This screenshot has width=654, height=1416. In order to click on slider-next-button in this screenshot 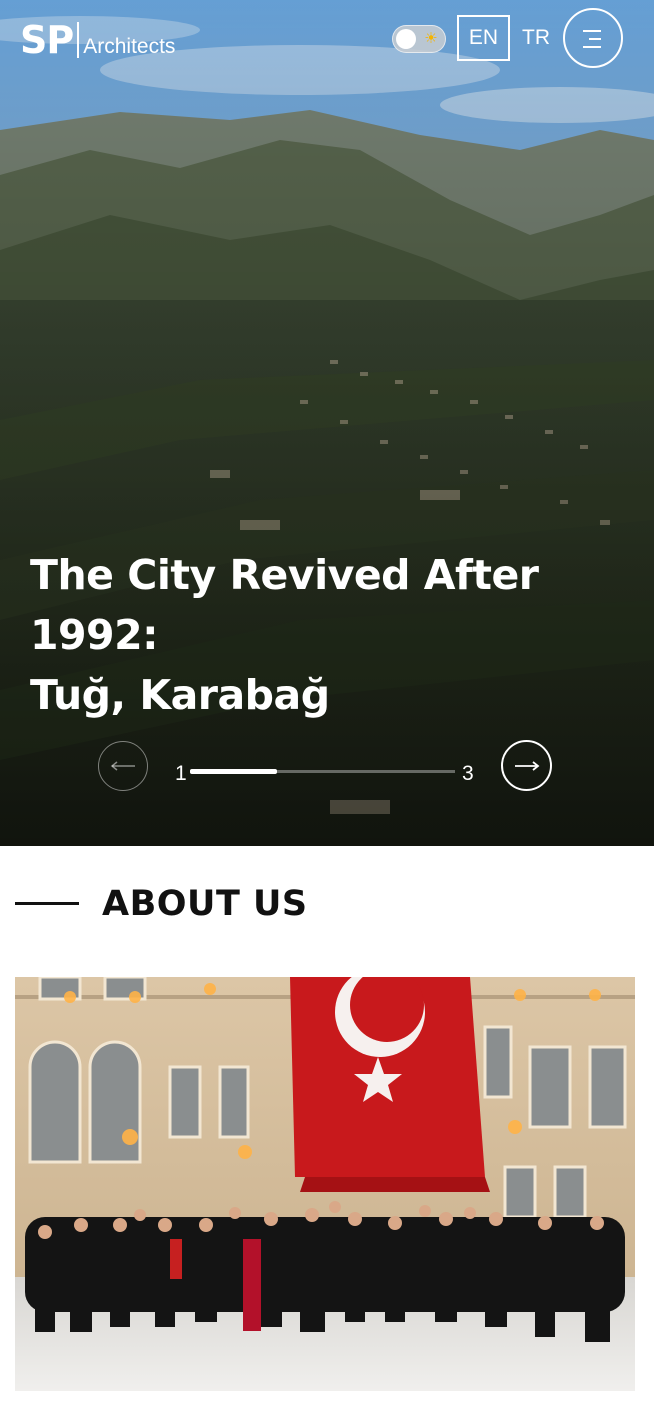, I will do `click(526, 765)`.